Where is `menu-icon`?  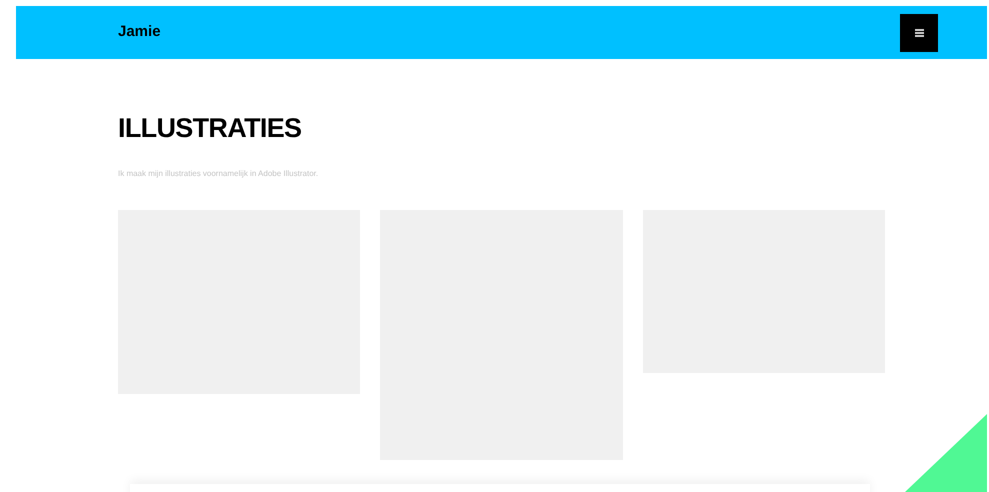 menu-icon is located at coordinates (919, 32).